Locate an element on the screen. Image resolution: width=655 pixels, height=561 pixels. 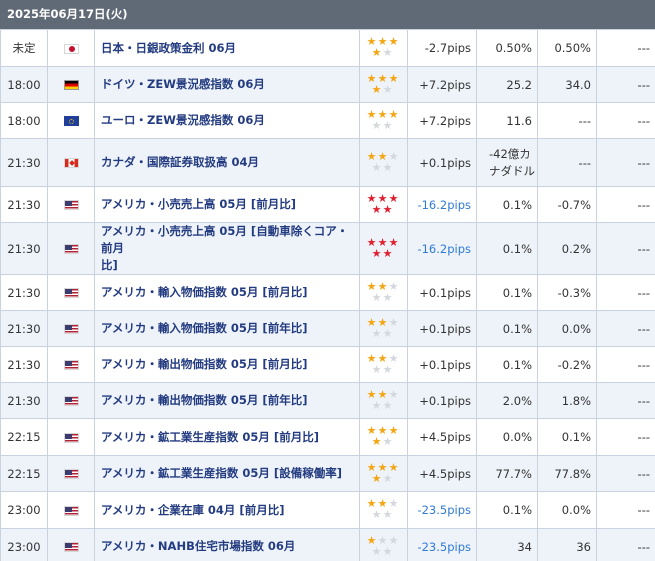
event-title-link: アメリカ・輸出物価指数 05月 [前年比] is located at coordinates (227, 400).